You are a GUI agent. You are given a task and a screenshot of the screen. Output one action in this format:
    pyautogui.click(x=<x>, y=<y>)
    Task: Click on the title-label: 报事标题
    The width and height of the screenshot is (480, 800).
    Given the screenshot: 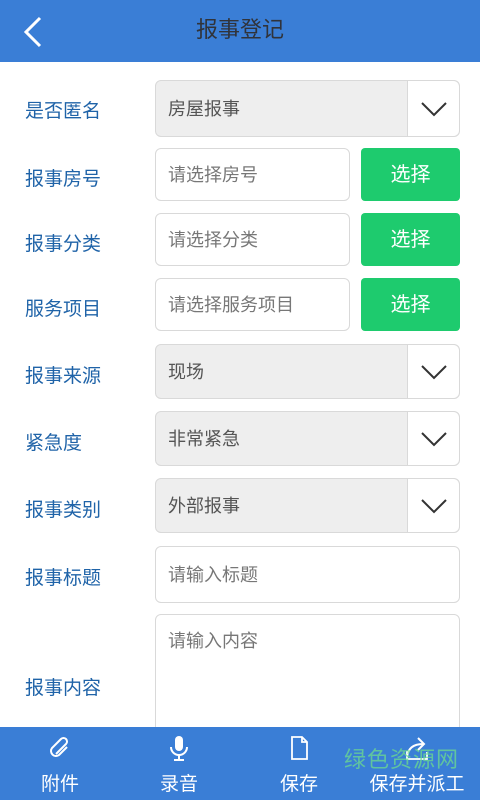 What is the action you would take?
    pyautogui.click(x=63, y=578)
    